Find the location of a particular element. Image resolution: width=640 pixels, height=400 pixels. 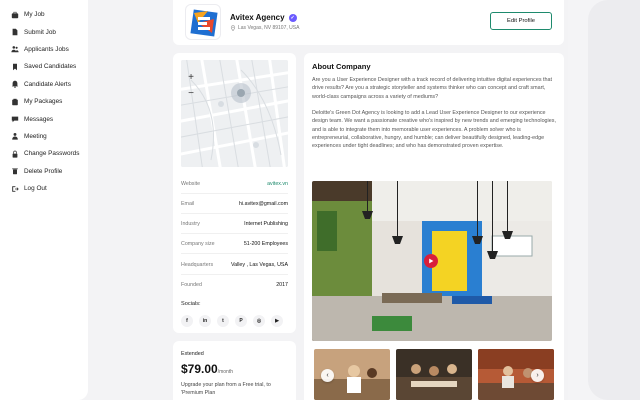

location-map: + − is located at coordinates (234, 113).